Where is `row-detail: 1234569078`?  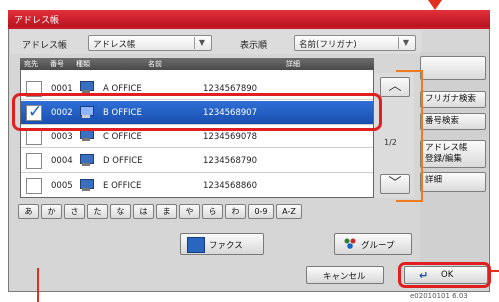
row-detail: 1234569078 is located at coordinates (230, 137).